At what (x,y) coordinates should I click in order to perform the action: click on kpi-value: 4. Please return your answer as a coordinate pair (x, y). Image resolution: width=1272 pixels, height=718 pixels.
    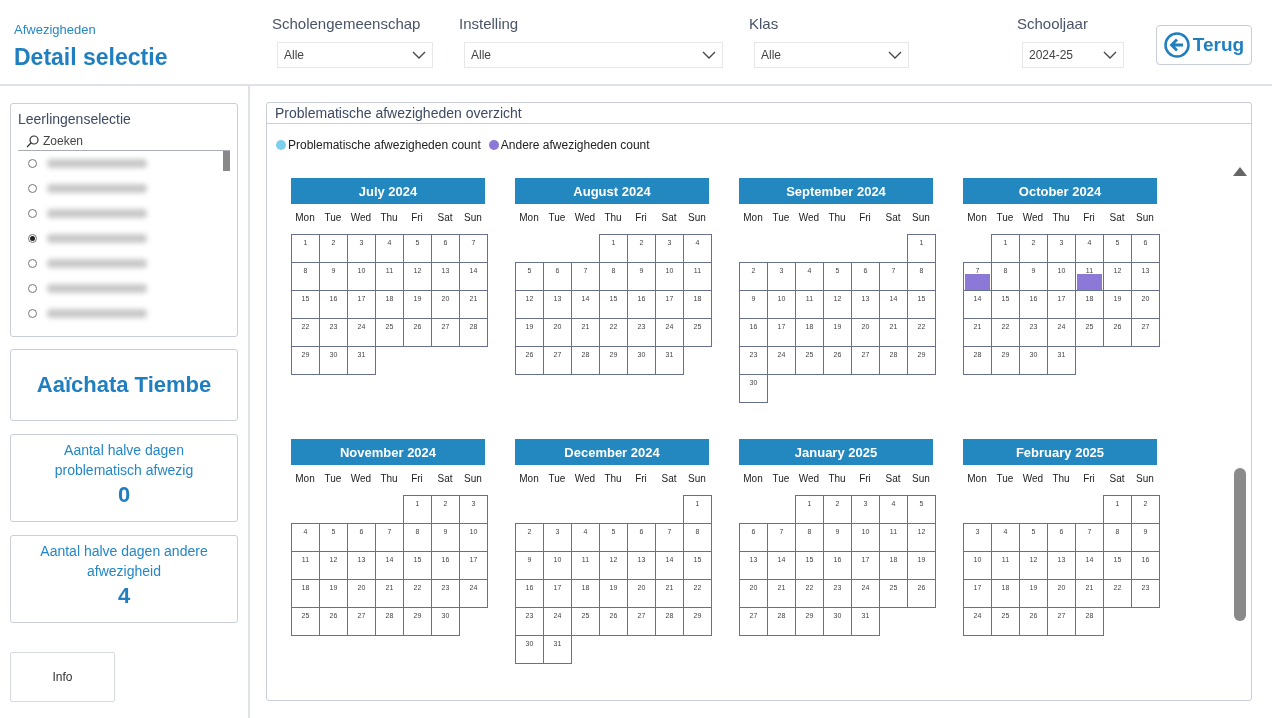
    Looking at the image, I should click on (124, 596).